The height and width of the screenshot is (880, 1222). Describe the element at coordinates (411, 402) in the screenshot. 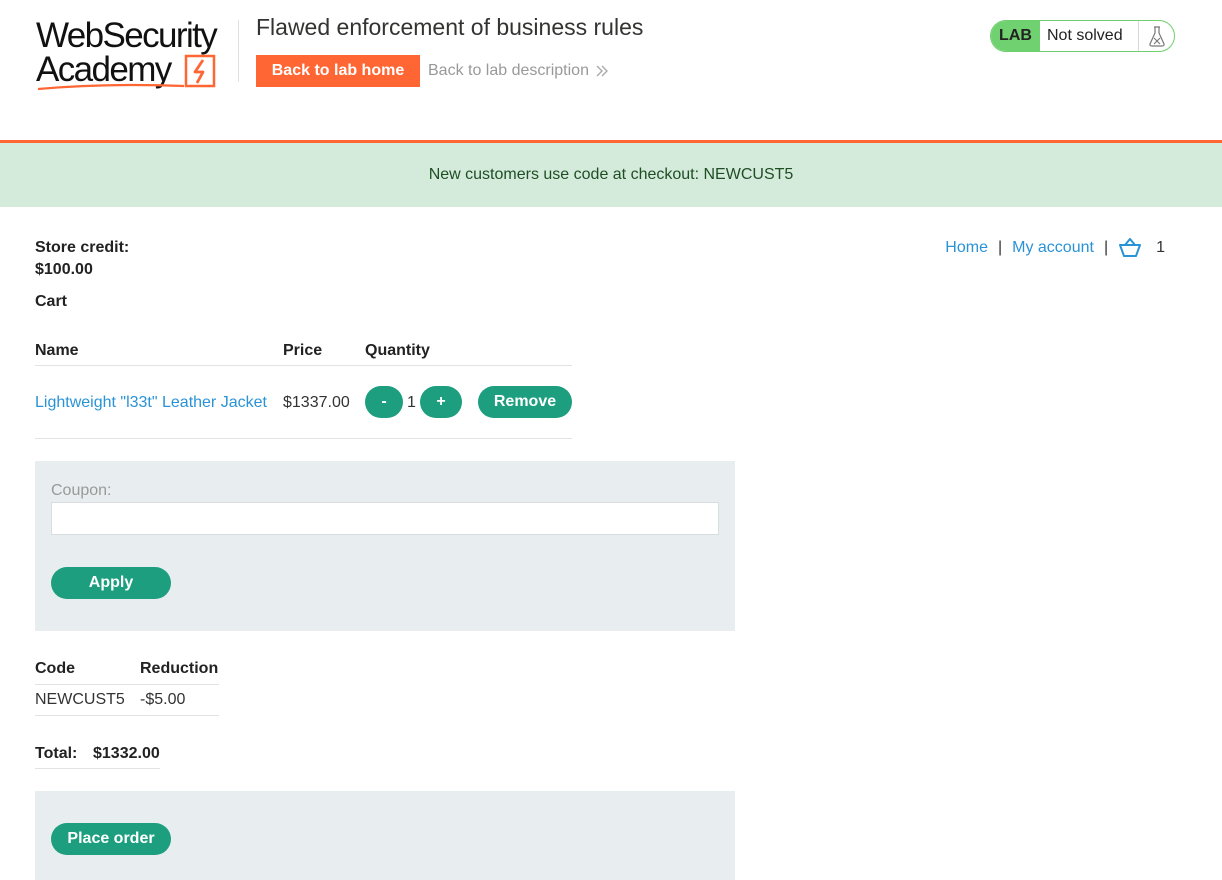

I see `quantity-value: 1` at that location.